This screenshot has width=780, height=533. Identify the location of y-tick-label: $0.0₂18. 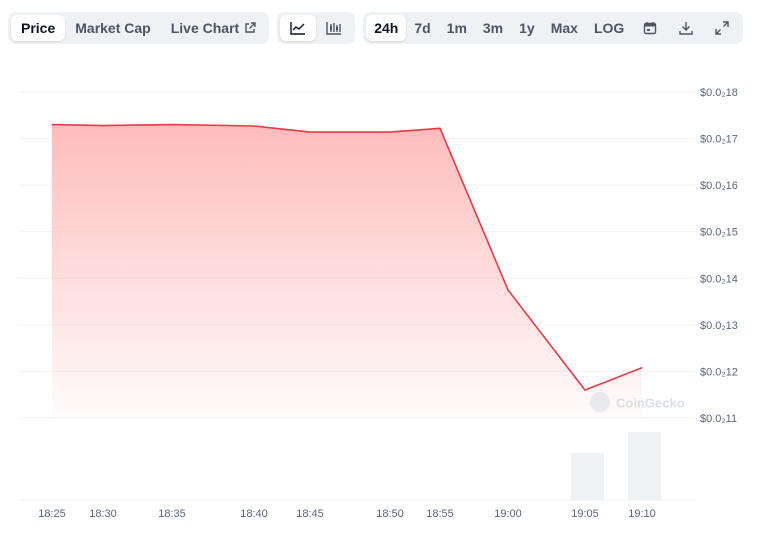
(719, 93).